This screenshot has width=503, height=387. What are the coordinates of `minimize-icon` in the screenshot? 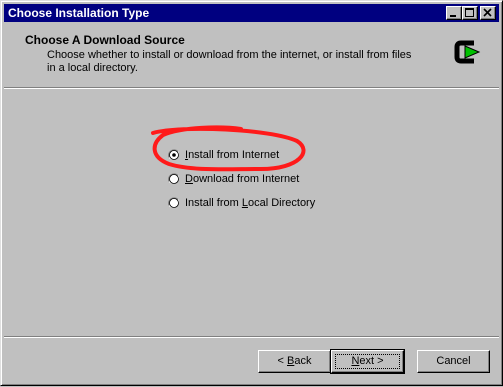 It's located at (453, 16).